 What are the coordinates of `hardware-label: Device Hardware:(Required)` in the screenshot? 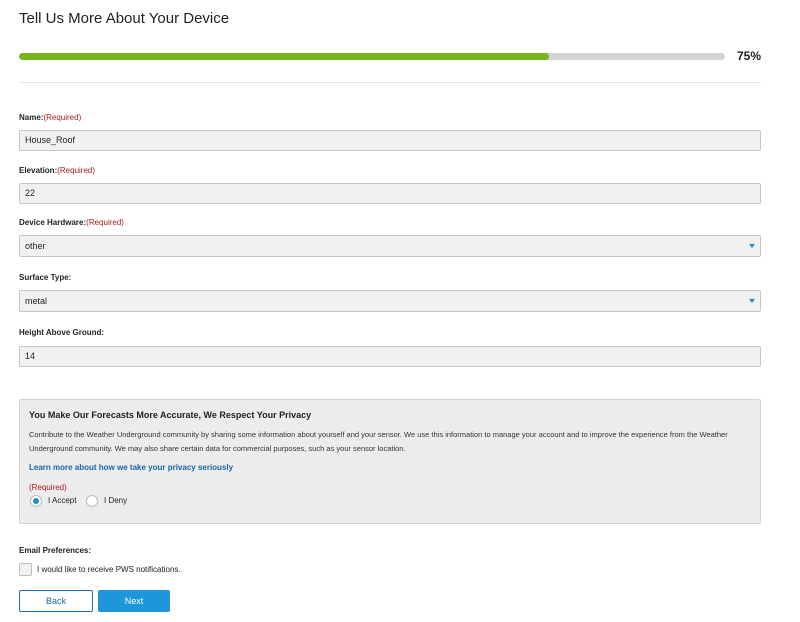 It's located at (71, 222).